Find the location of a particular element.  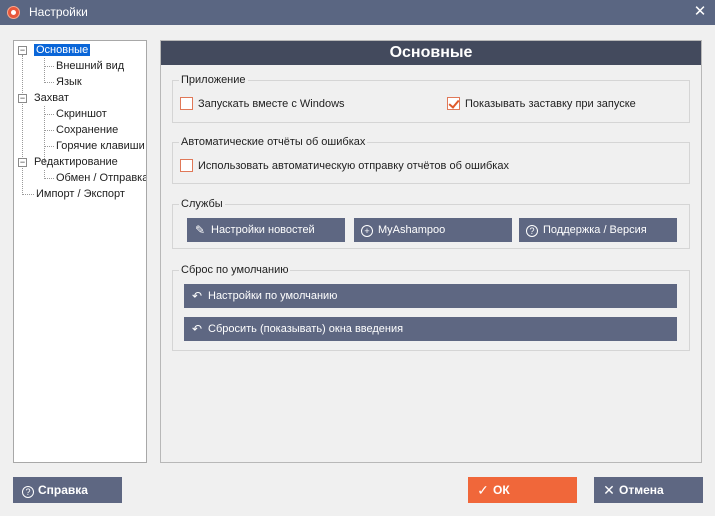

tree-item-capture: Захват is located at coordinates (51, 98).